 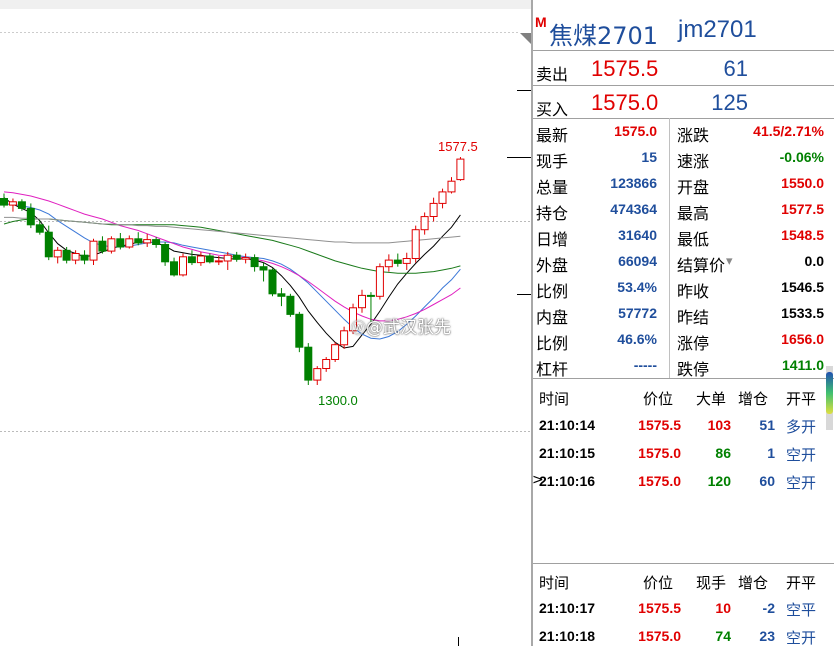 What do you see at coordinates (768, 608) in the screenshot?
I see `trade-oi-change: -2` at bounding box center [768, 608].